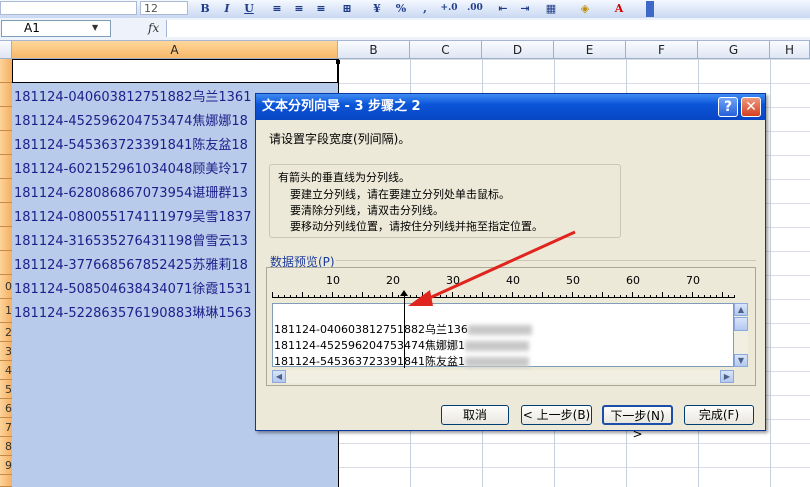  I want to click on column-header-d: D, so click(518, 50).